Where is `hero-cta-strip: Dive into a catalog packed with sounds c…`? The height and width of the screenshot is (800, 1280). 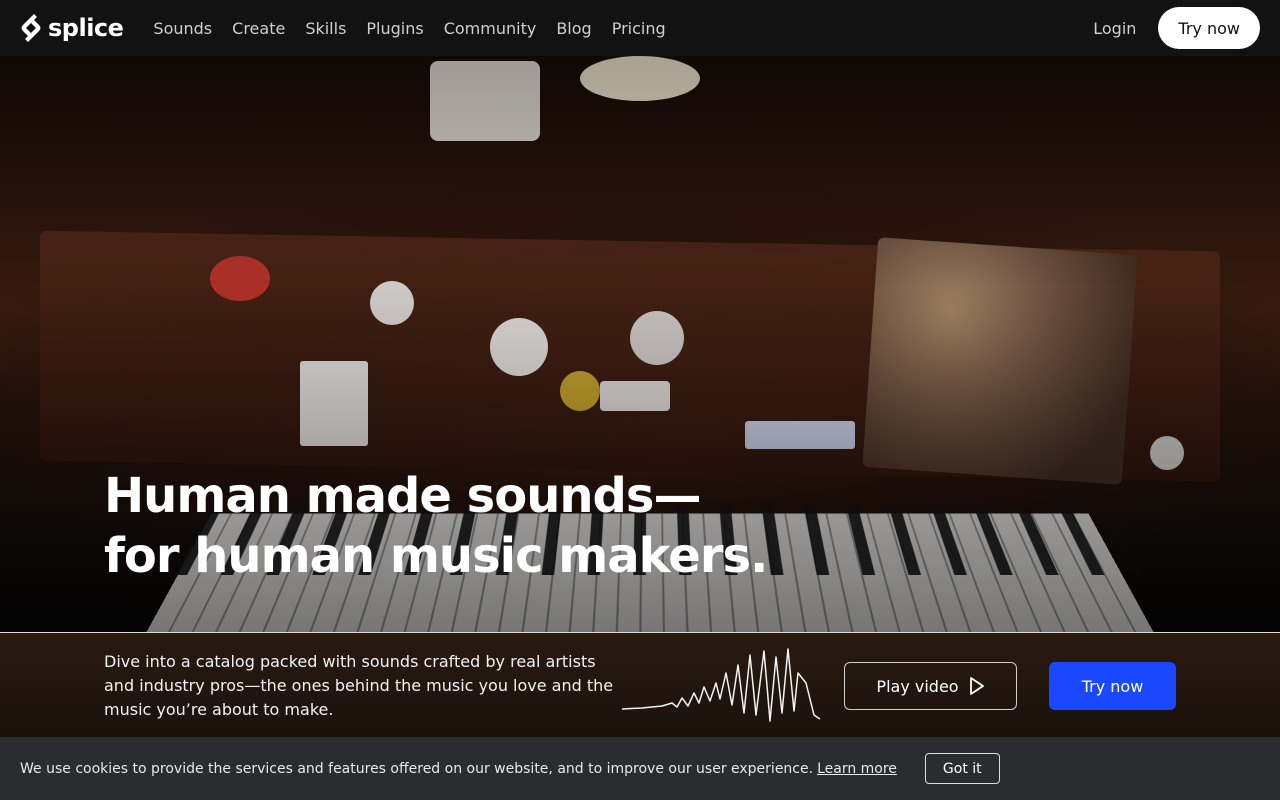
hero-cta-strip: Dive into a catalog packed with sounds c… is located at coordinates (640, 684).